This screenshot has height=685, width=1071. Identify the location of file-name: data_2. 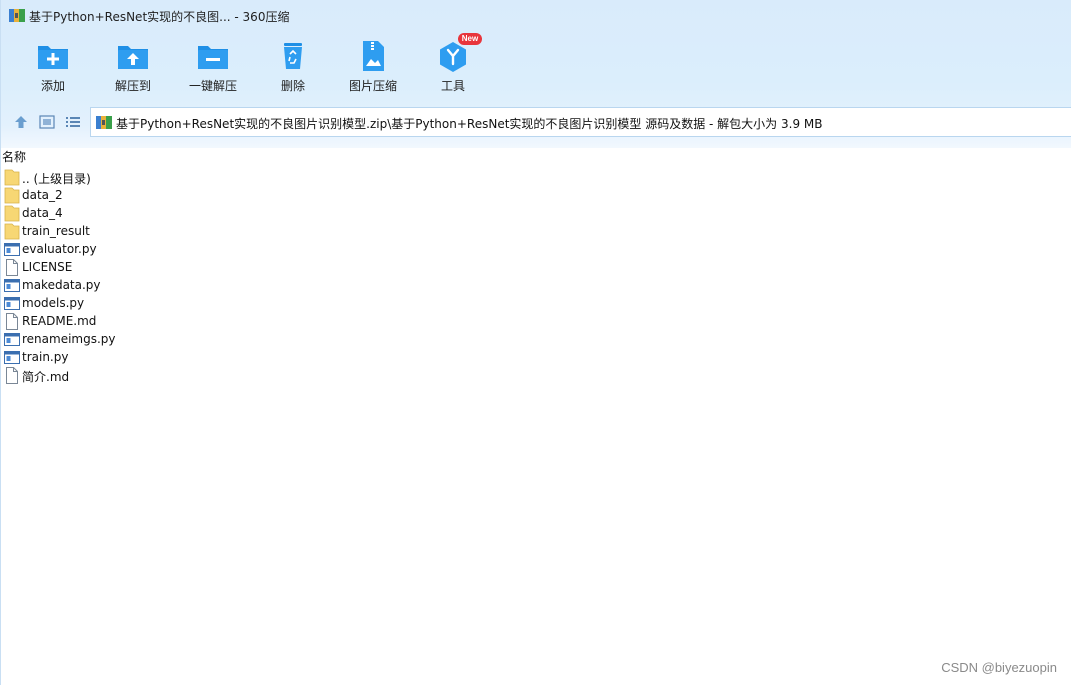
(42, 195).